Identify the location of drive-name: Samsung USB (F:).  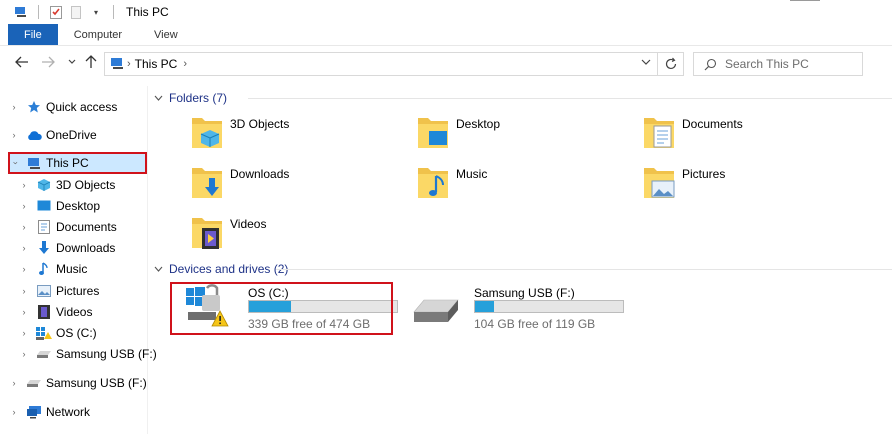
(524, 293).